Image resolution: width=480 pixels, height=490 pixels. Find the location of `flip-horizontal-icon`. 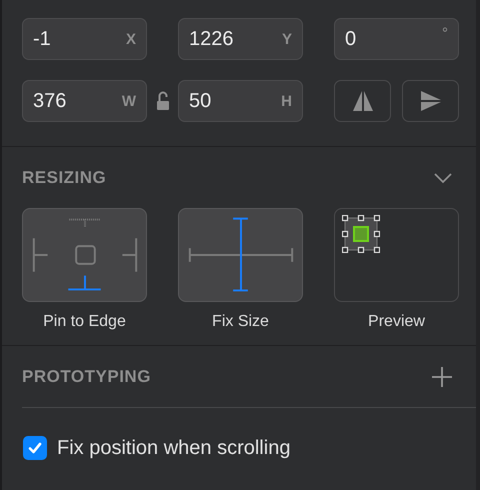

flip-horizontal-icon is located at coordinates (363, 101).